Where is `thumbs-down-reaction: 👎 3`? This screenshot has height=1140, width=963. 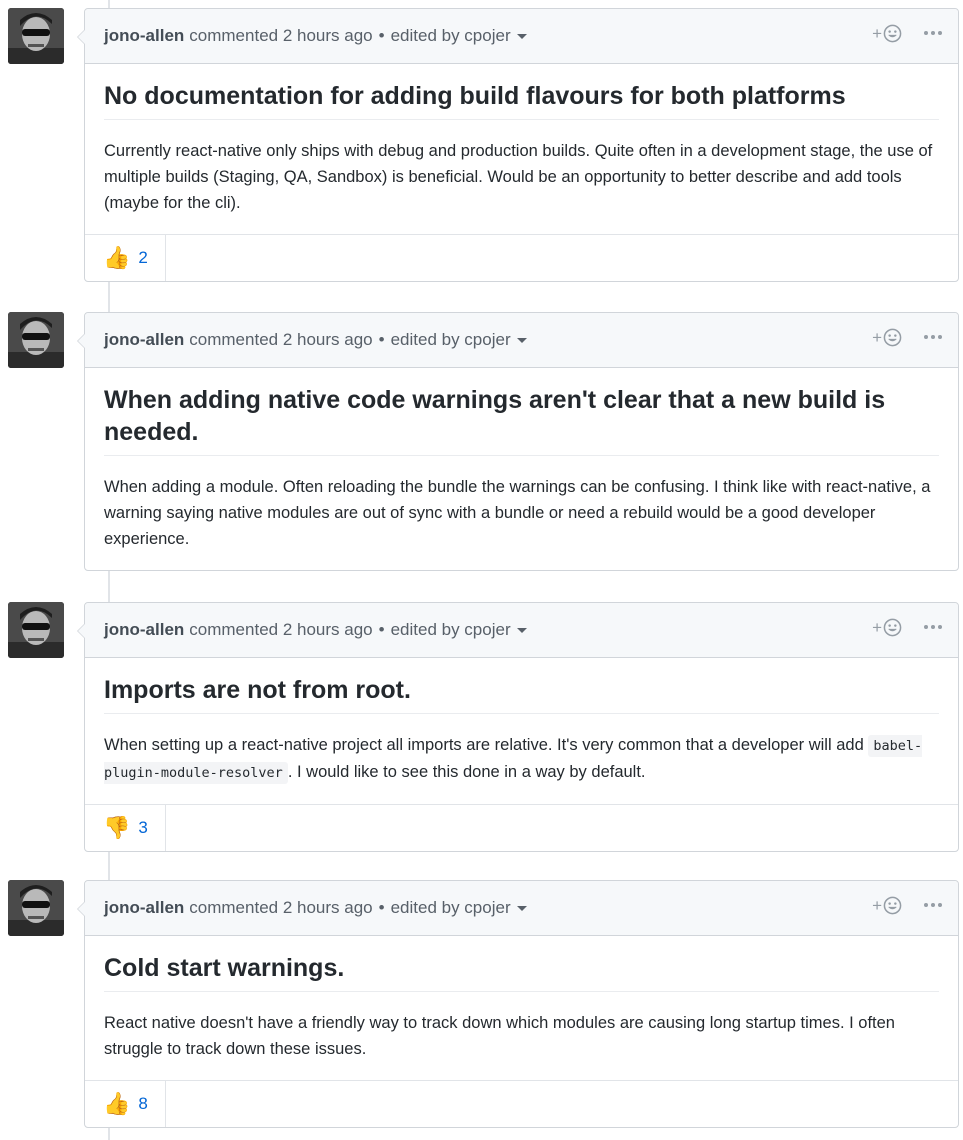 thumbs-down-reaction: 👎 3 is located at coordinates (125, 828).